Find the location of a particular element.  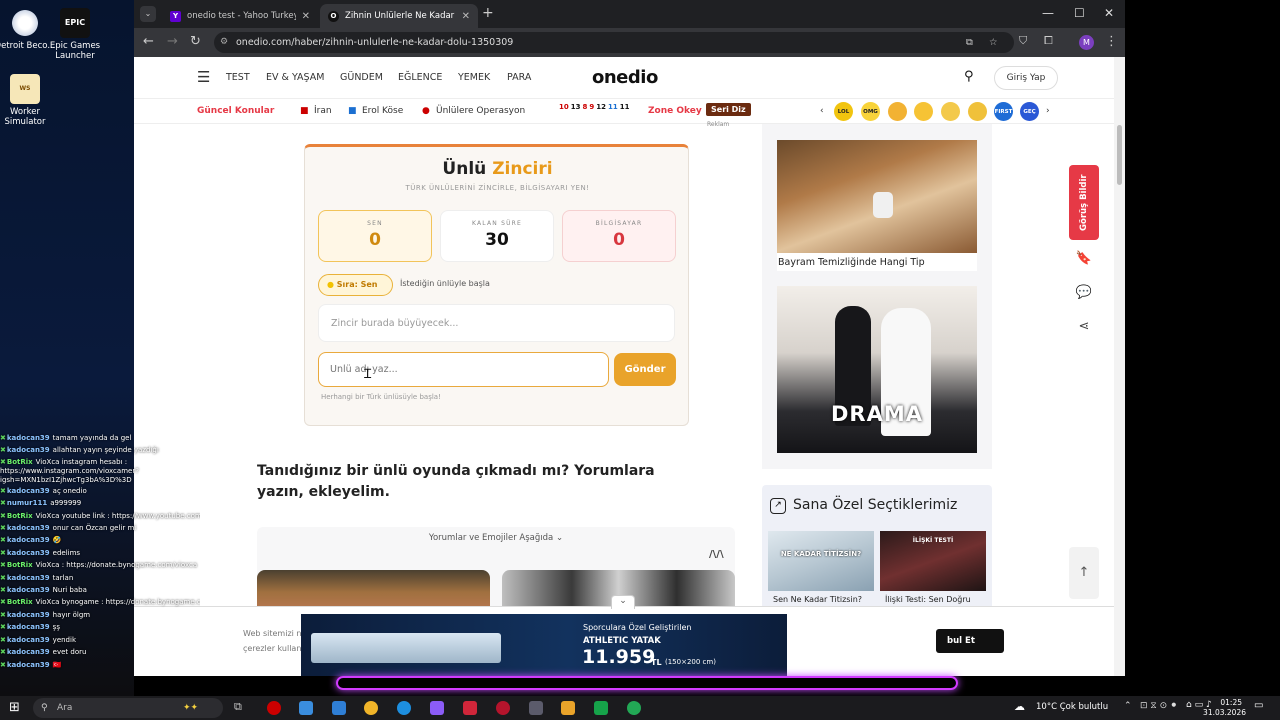

send-button: Gönder is located at coordinates (645, 369).